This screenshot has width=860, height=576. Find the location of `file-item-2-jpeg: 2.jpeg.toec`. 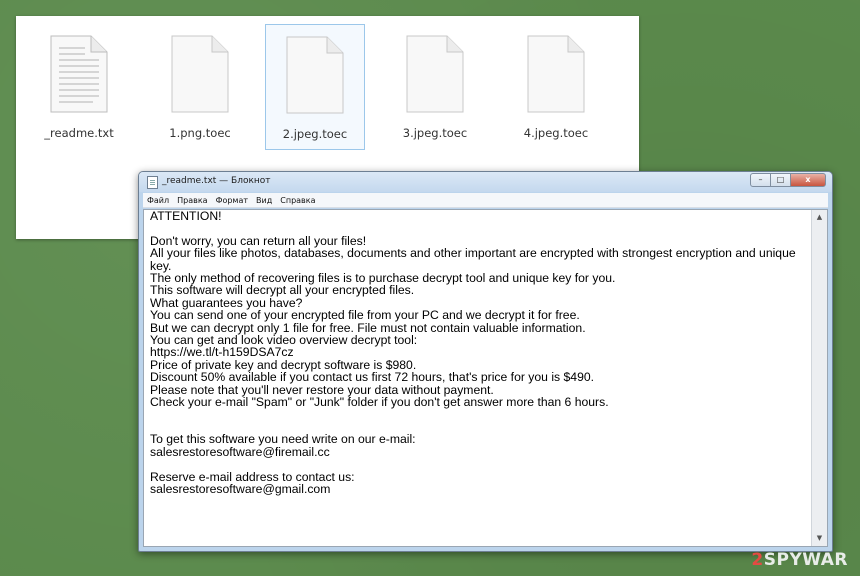

file-item-2-jpeg: 2.jpeg.toec is located at coordinates (315, 87).